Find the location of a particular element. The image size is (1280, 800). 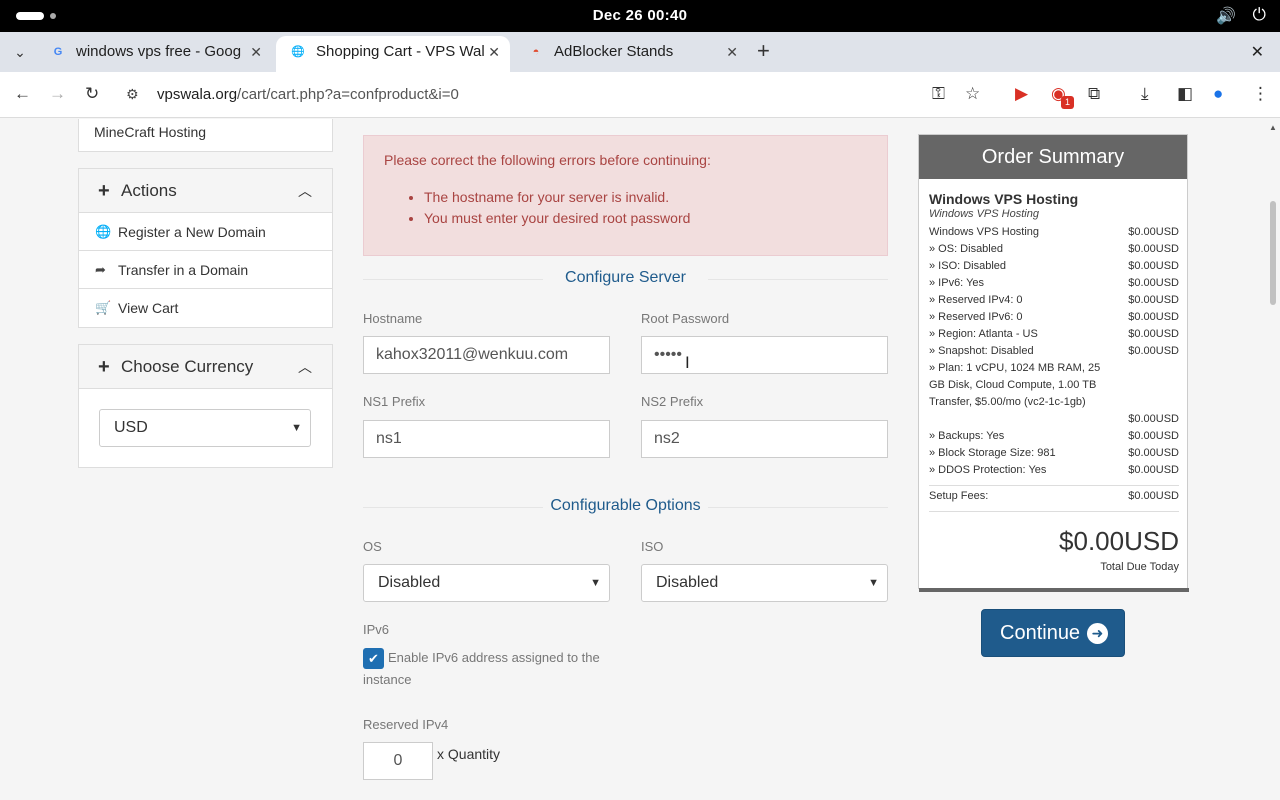

url-path: /cart/cart.php?a=confproduct&i=0 is located at coordinates (348, 94).